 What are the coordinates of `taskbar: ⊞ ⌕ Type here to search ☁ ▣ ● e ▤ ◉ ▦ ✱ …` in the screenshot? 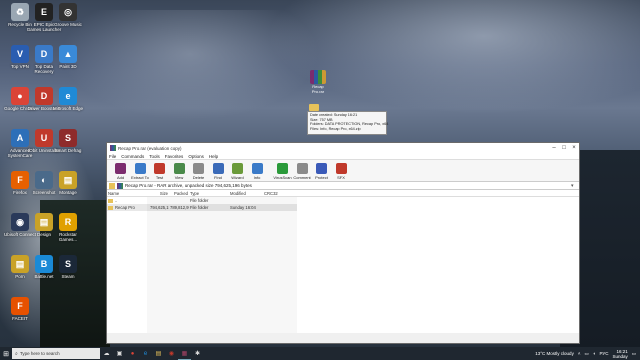 It's located at (320, 353).